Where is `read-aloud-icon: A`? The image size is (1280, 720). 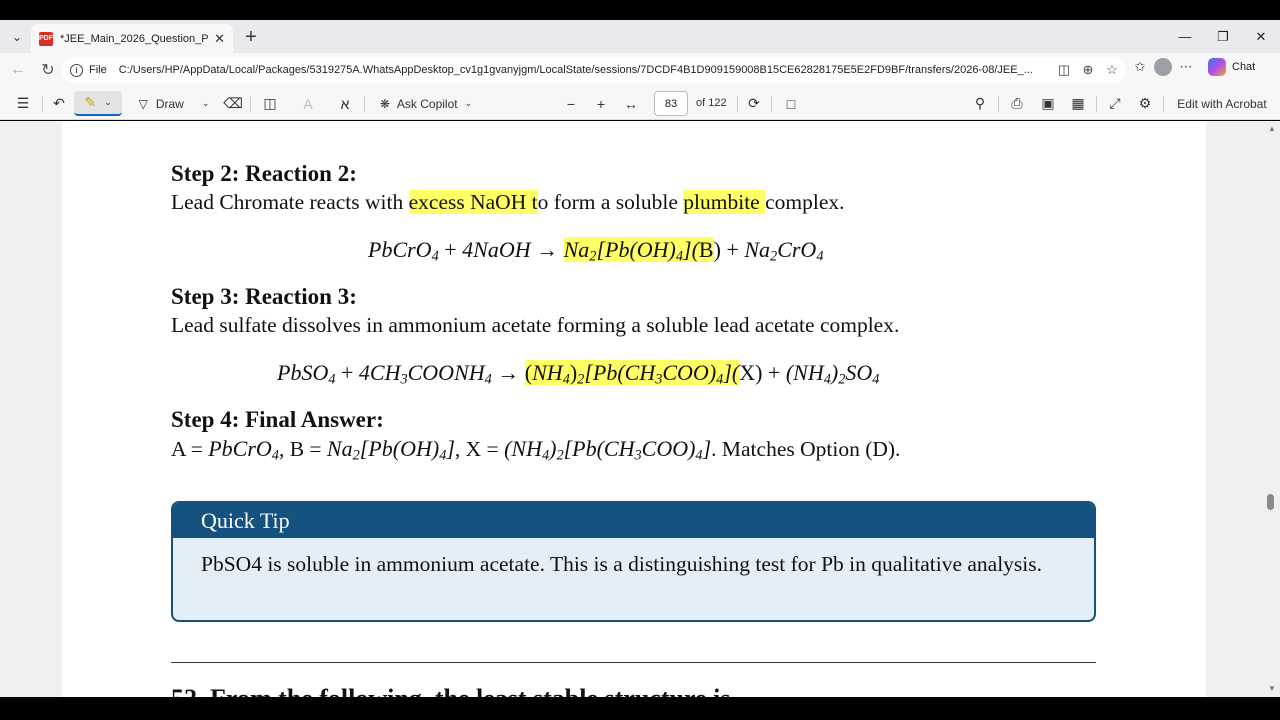
read-aloud-icon: A is located at coordinates (308, 103).